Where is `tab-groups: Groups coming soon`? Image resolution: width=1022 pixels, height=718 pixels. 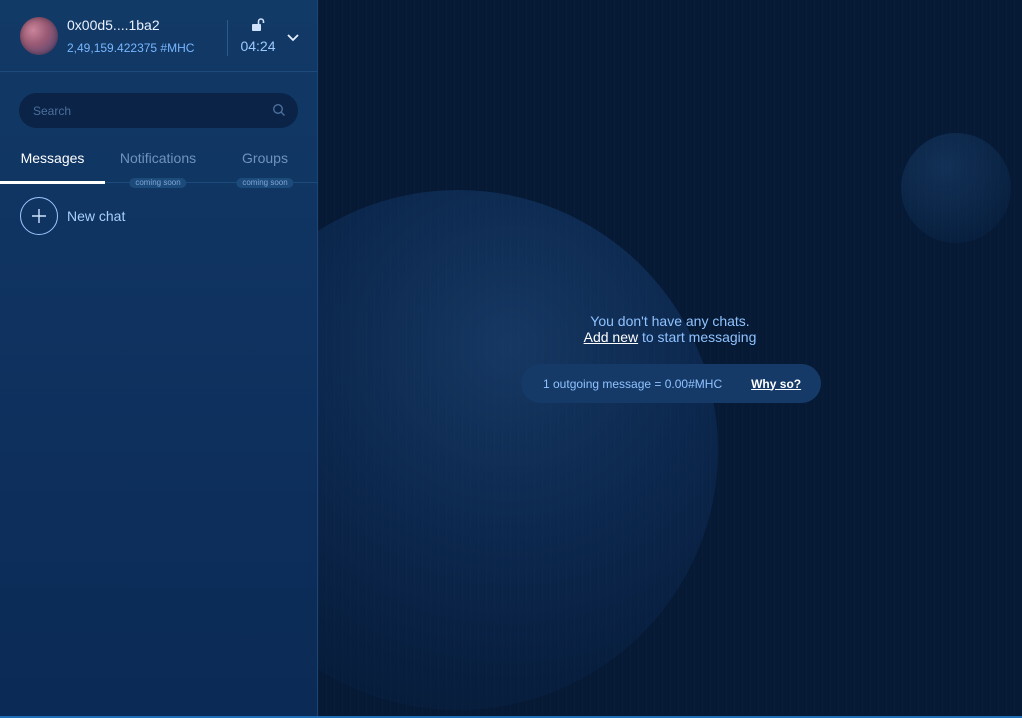 tab-groups: Groups coming soon is located at coordinates (265, 164).